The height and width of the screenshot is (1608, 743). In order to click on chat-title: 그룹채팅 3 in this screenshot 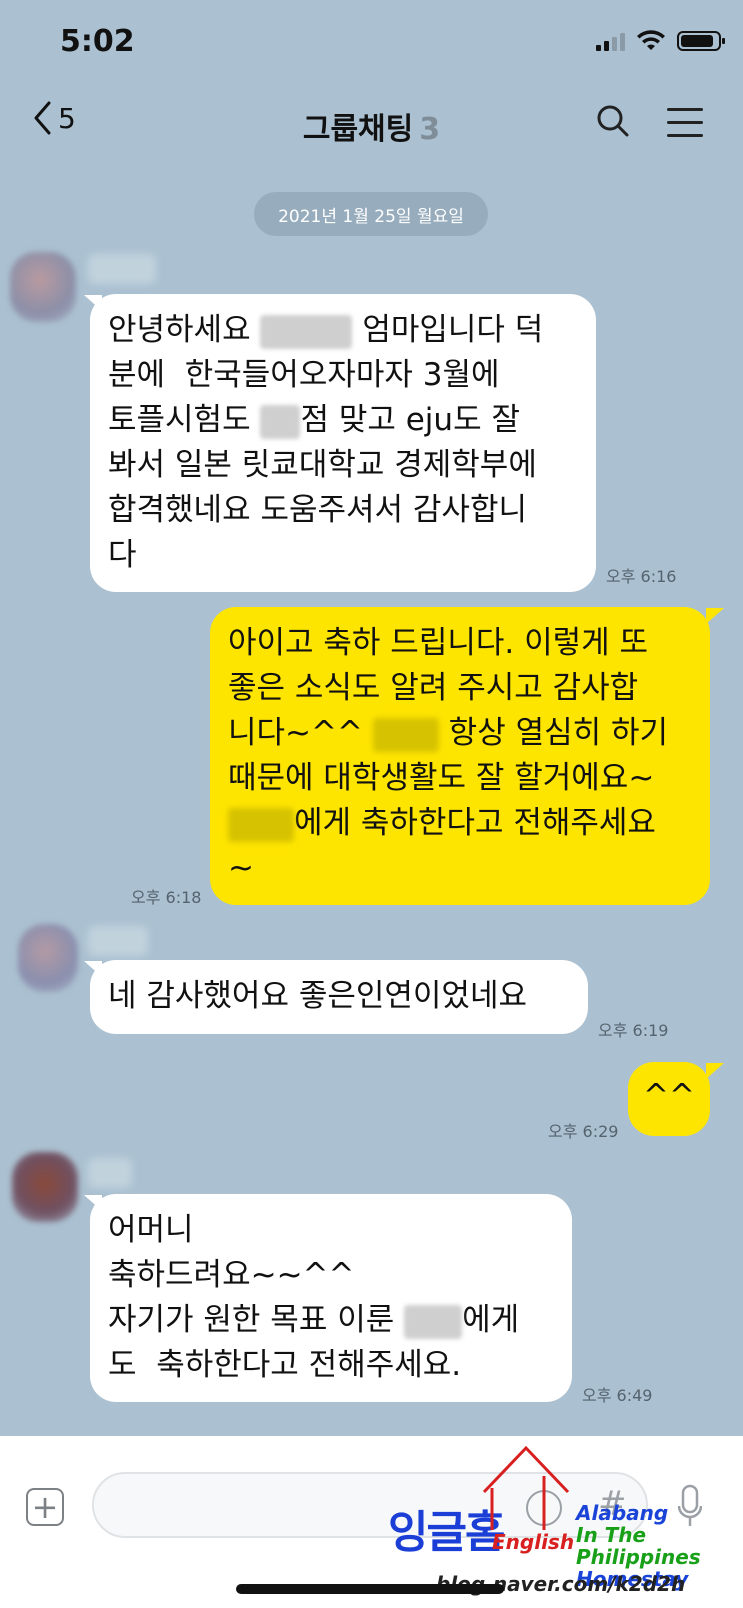, I will do `click(371, 126)`.